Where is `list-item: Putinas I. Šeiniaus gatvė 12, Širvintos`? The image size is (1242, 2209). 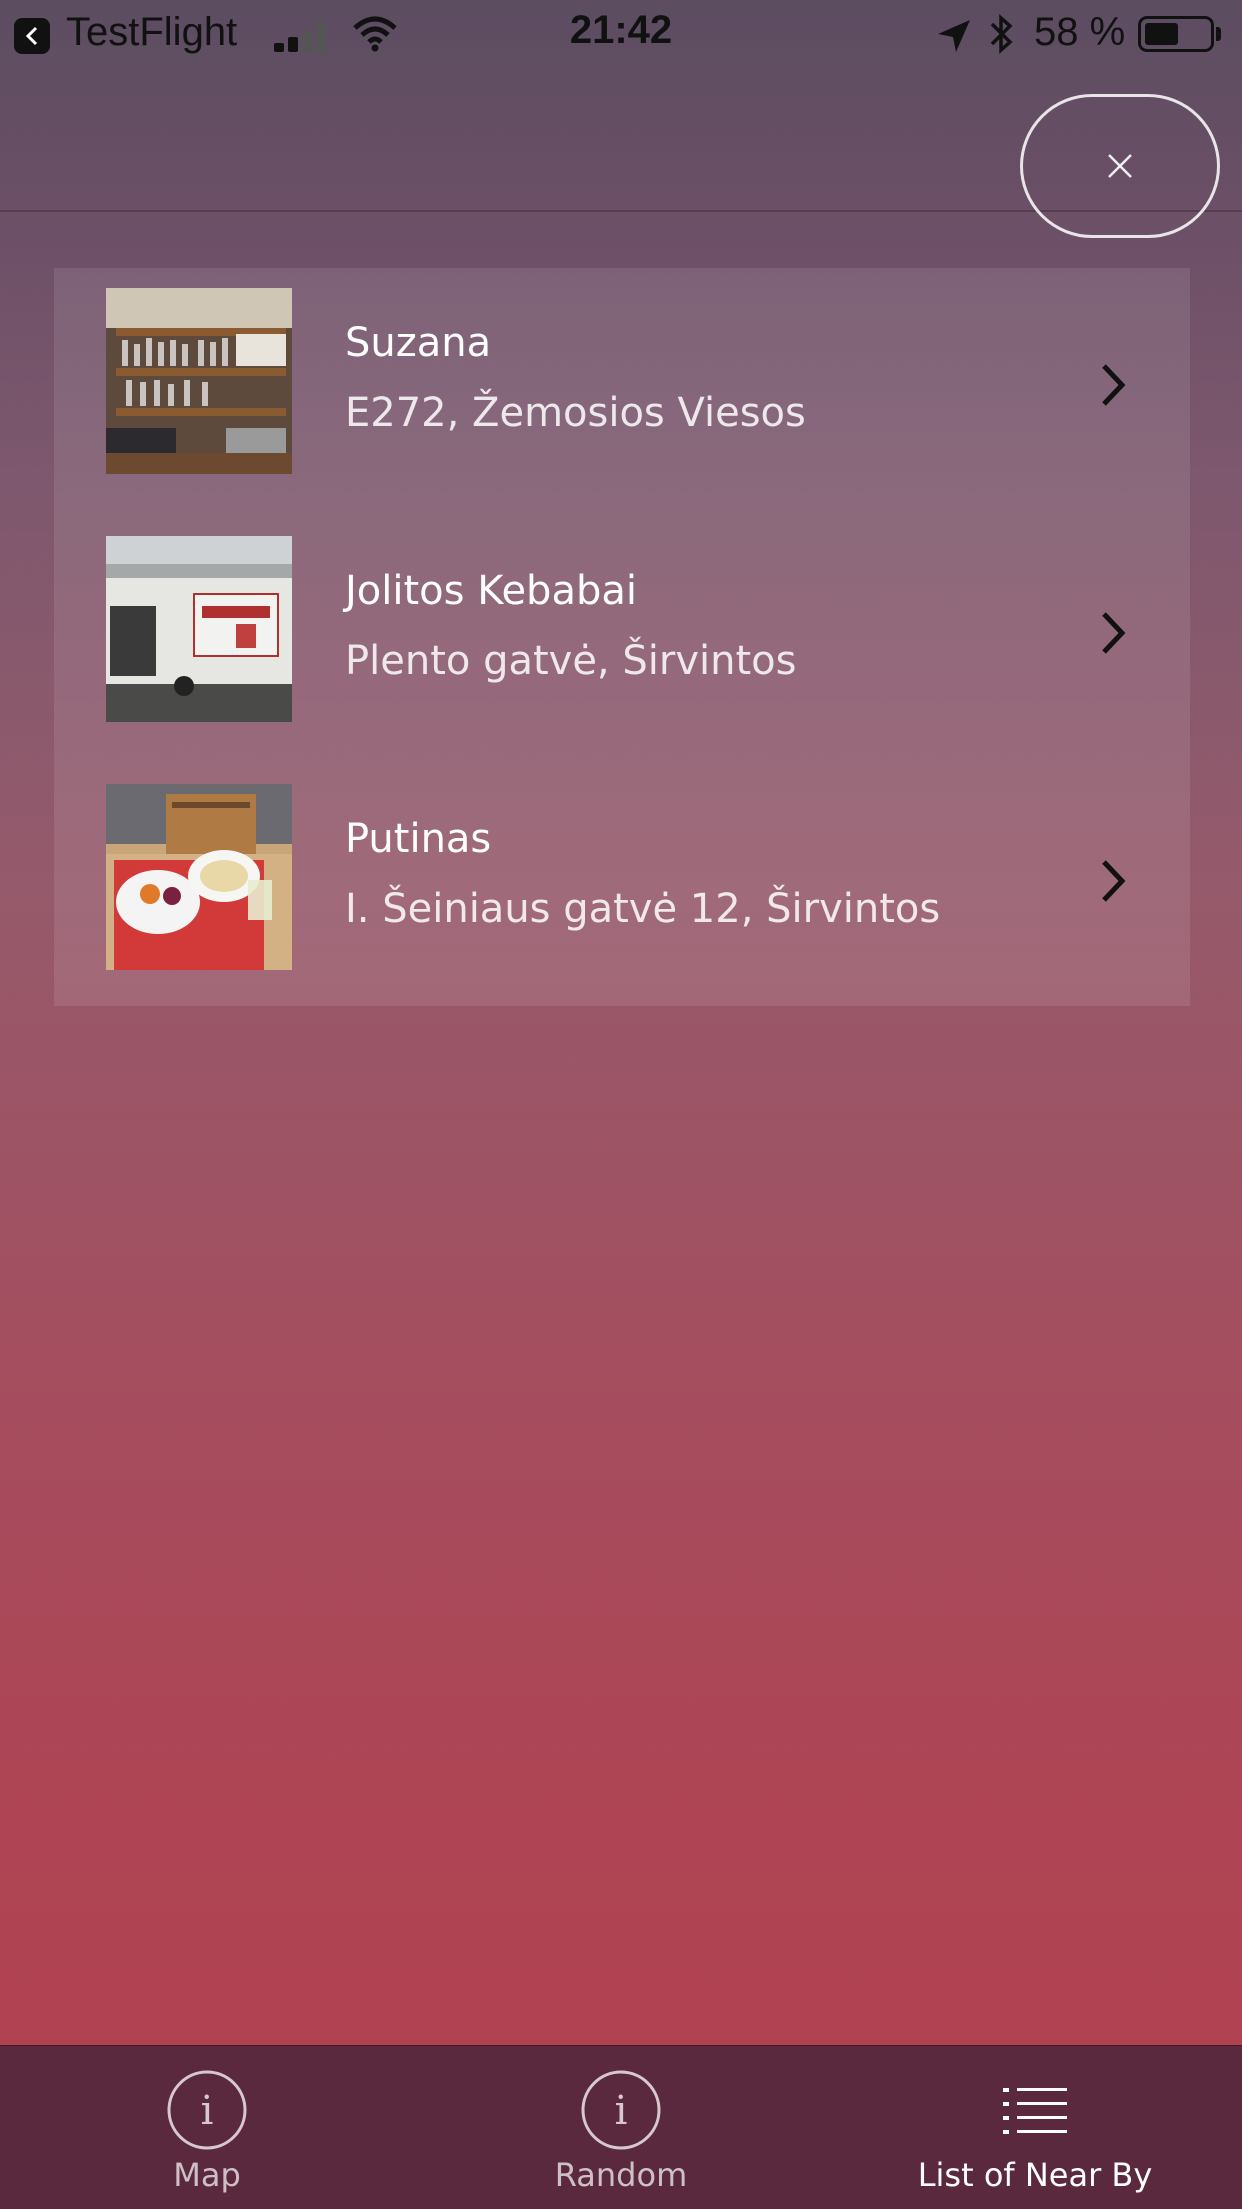 list-item: Putinas I. Šeiniaus gatvė 12, Širvintos is located at coordinates (622, 888).